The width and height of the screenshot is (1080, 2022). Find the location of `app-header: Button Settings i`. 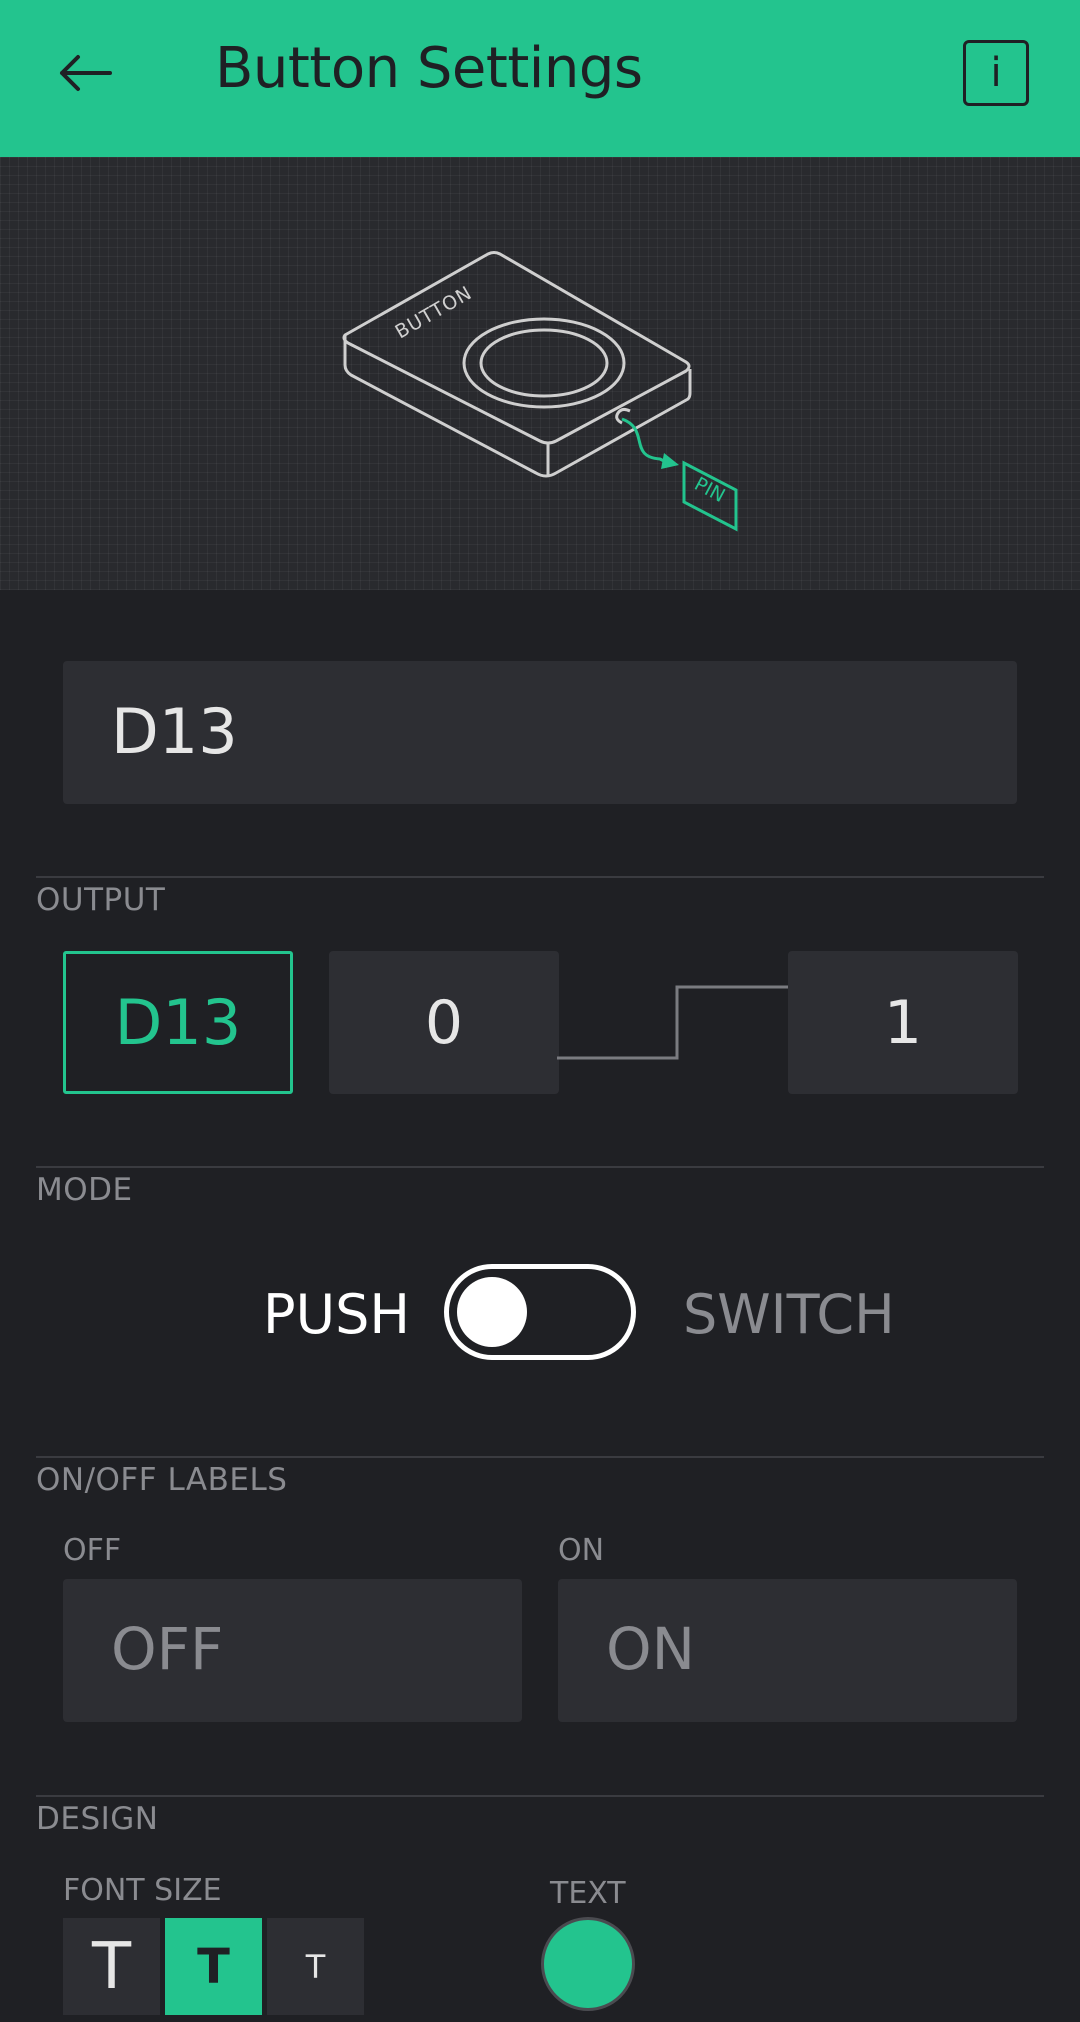

app-header: Button Settings i is located at coordinates (540, 78).